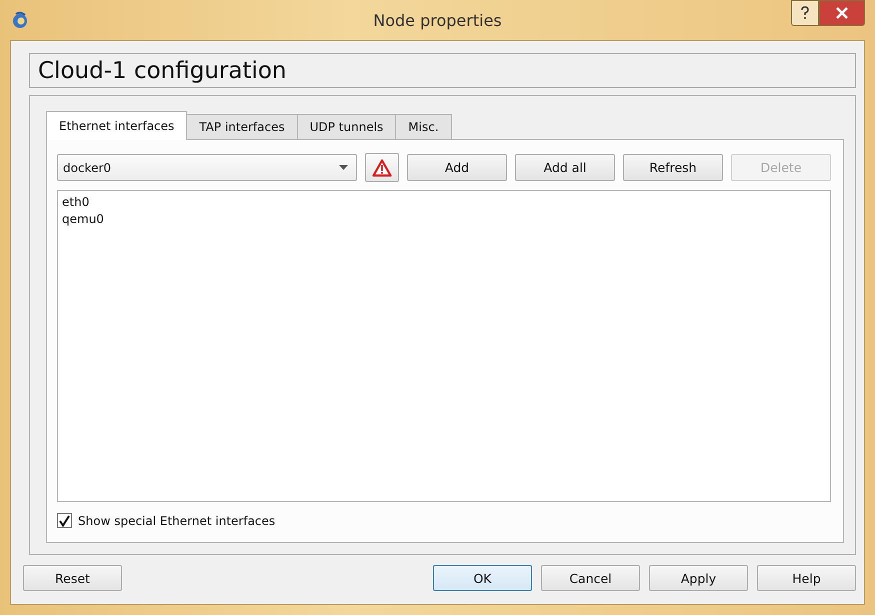 The width and height of the screenshot is (875, 615). Describe the element at coordinates (698, 578) in the screenshot. I see `dialog-button: Apply` at that location.